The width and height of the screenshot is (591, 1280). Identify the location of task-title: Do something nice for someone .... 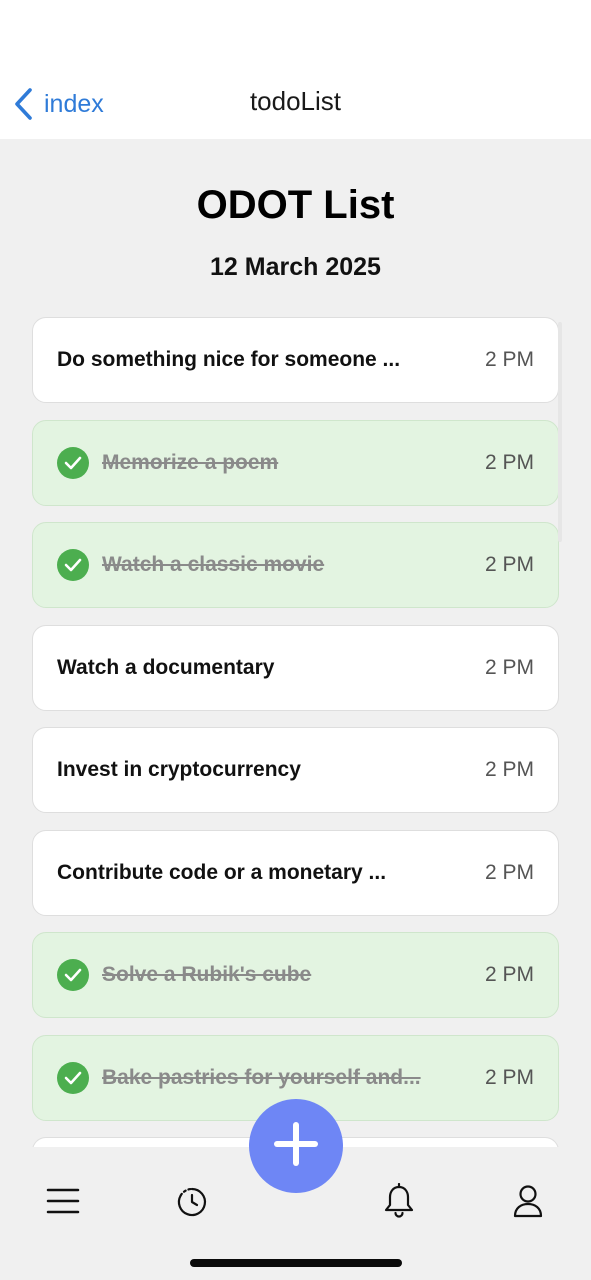
(229, 359).